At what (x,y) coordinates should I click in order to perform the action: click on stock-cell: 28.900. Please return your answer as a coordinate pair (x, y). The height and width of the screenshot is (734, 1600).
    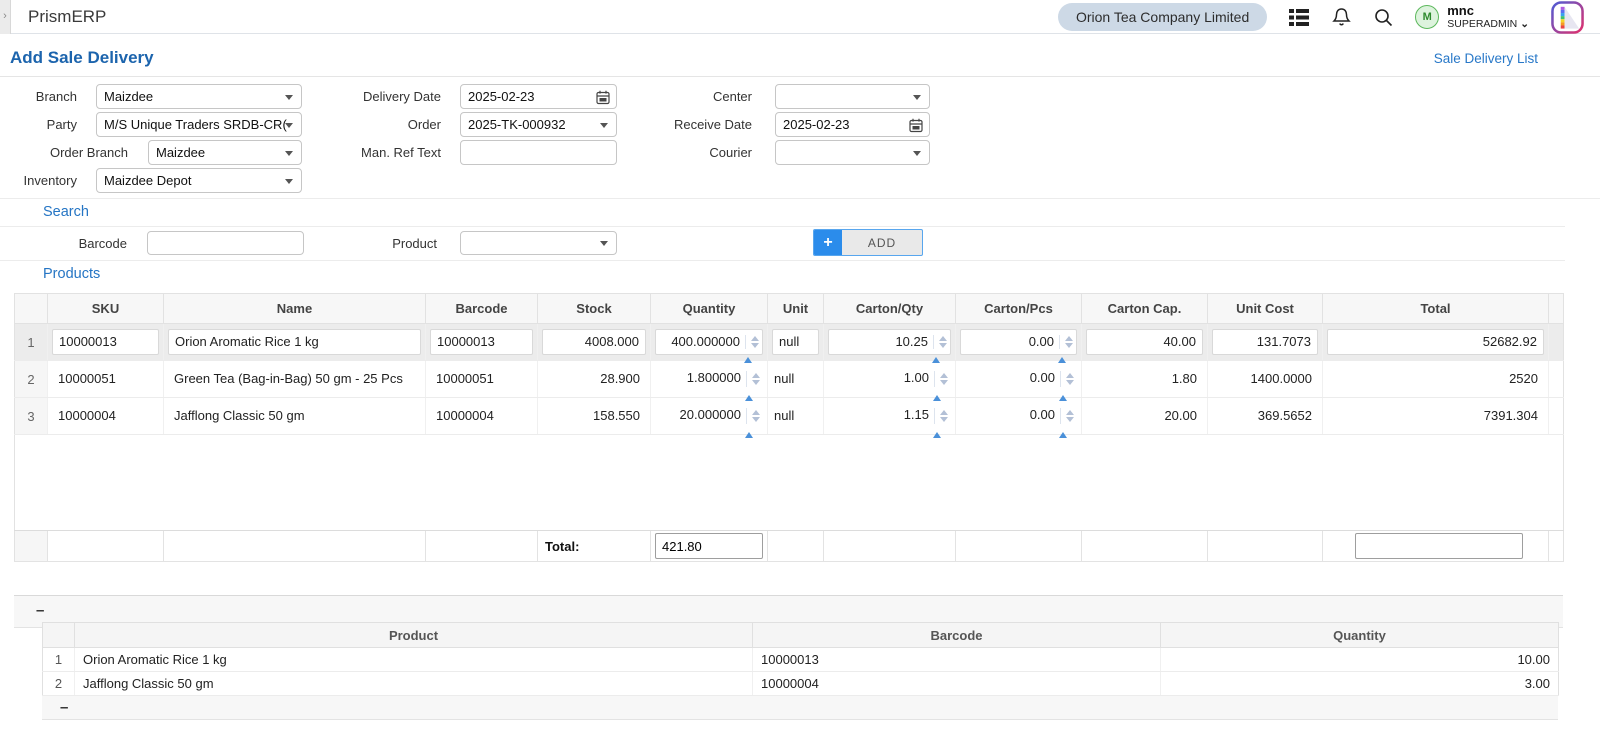
    Looking at the image, I should click on (594, 379).